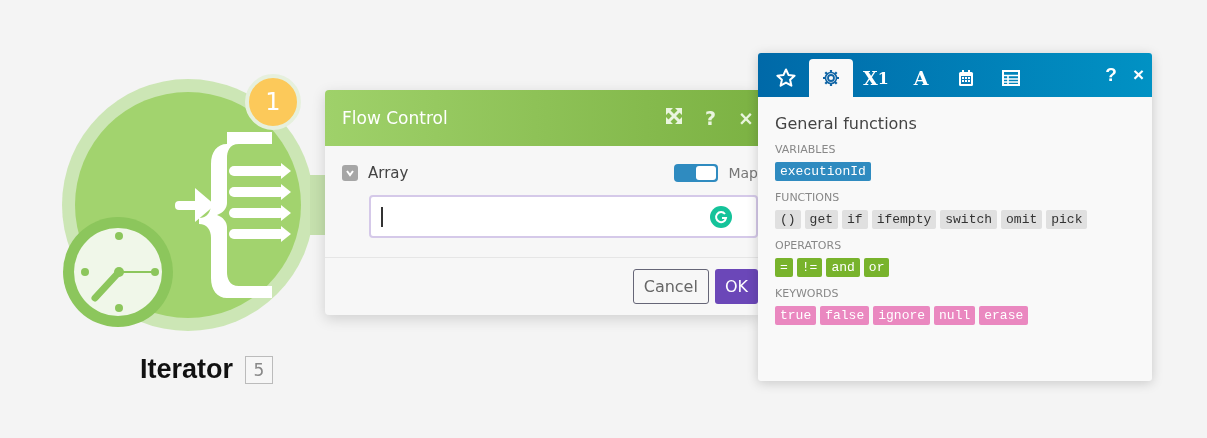  Describe the element at coordinates (843, 267) in the screenshot. I see `function-tag: and` at that location.